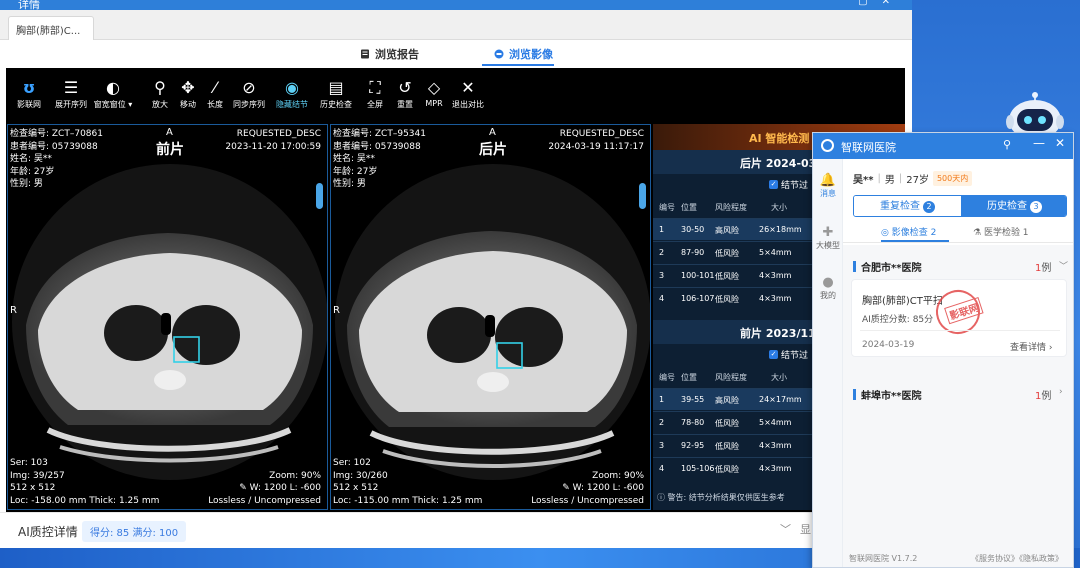 The width and height of the screenshot is (1080, 568). What do you see at coordinates (779, 207) in the screenshot?
I see `column-header: 大小` at bounding box center [779, 207].